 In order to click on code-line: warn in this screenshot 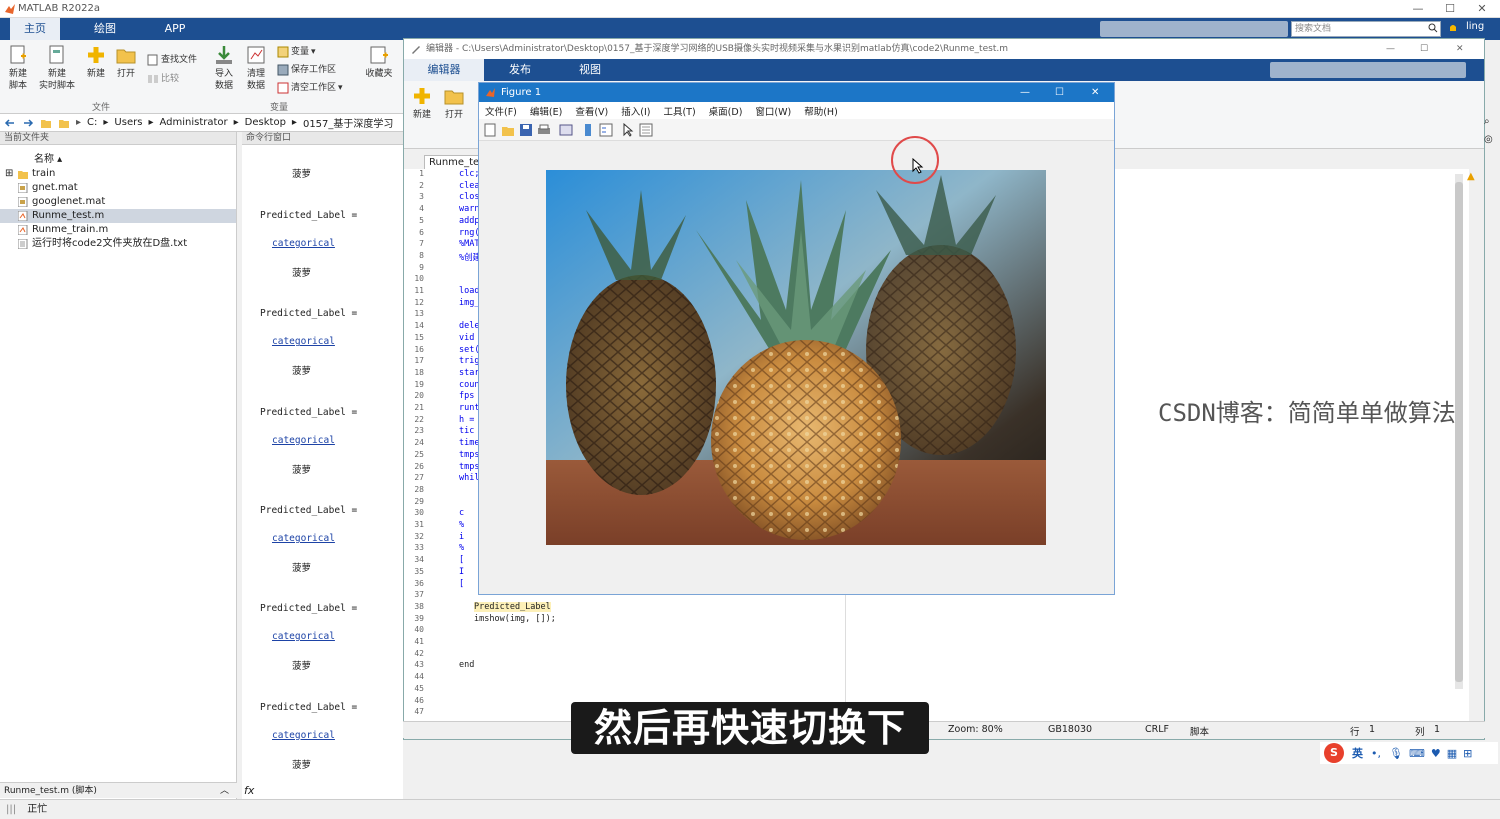, I will do `click(469, 209)`.